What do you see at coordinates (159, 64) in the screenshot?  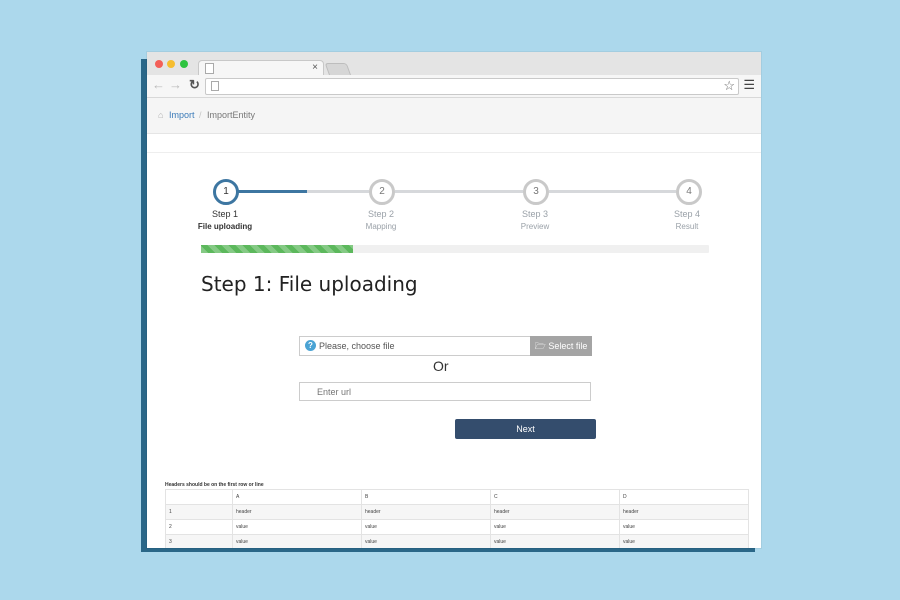 I see `close-window-button` at bounding box center [159, 64].